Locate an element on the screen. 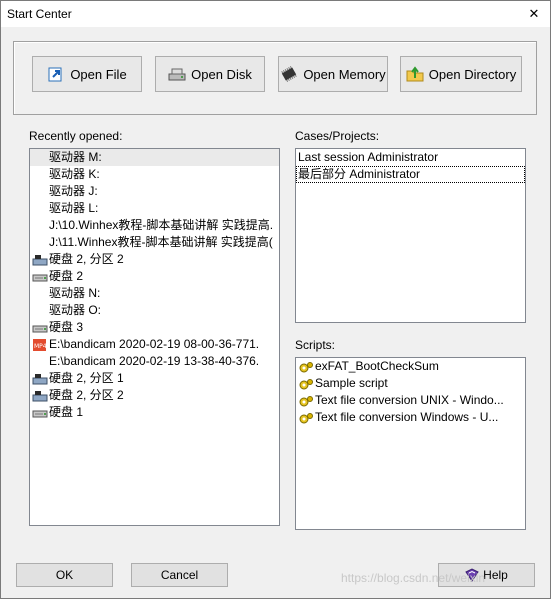  open-disk-button: Open Disk is located at coordinates (210, 74).